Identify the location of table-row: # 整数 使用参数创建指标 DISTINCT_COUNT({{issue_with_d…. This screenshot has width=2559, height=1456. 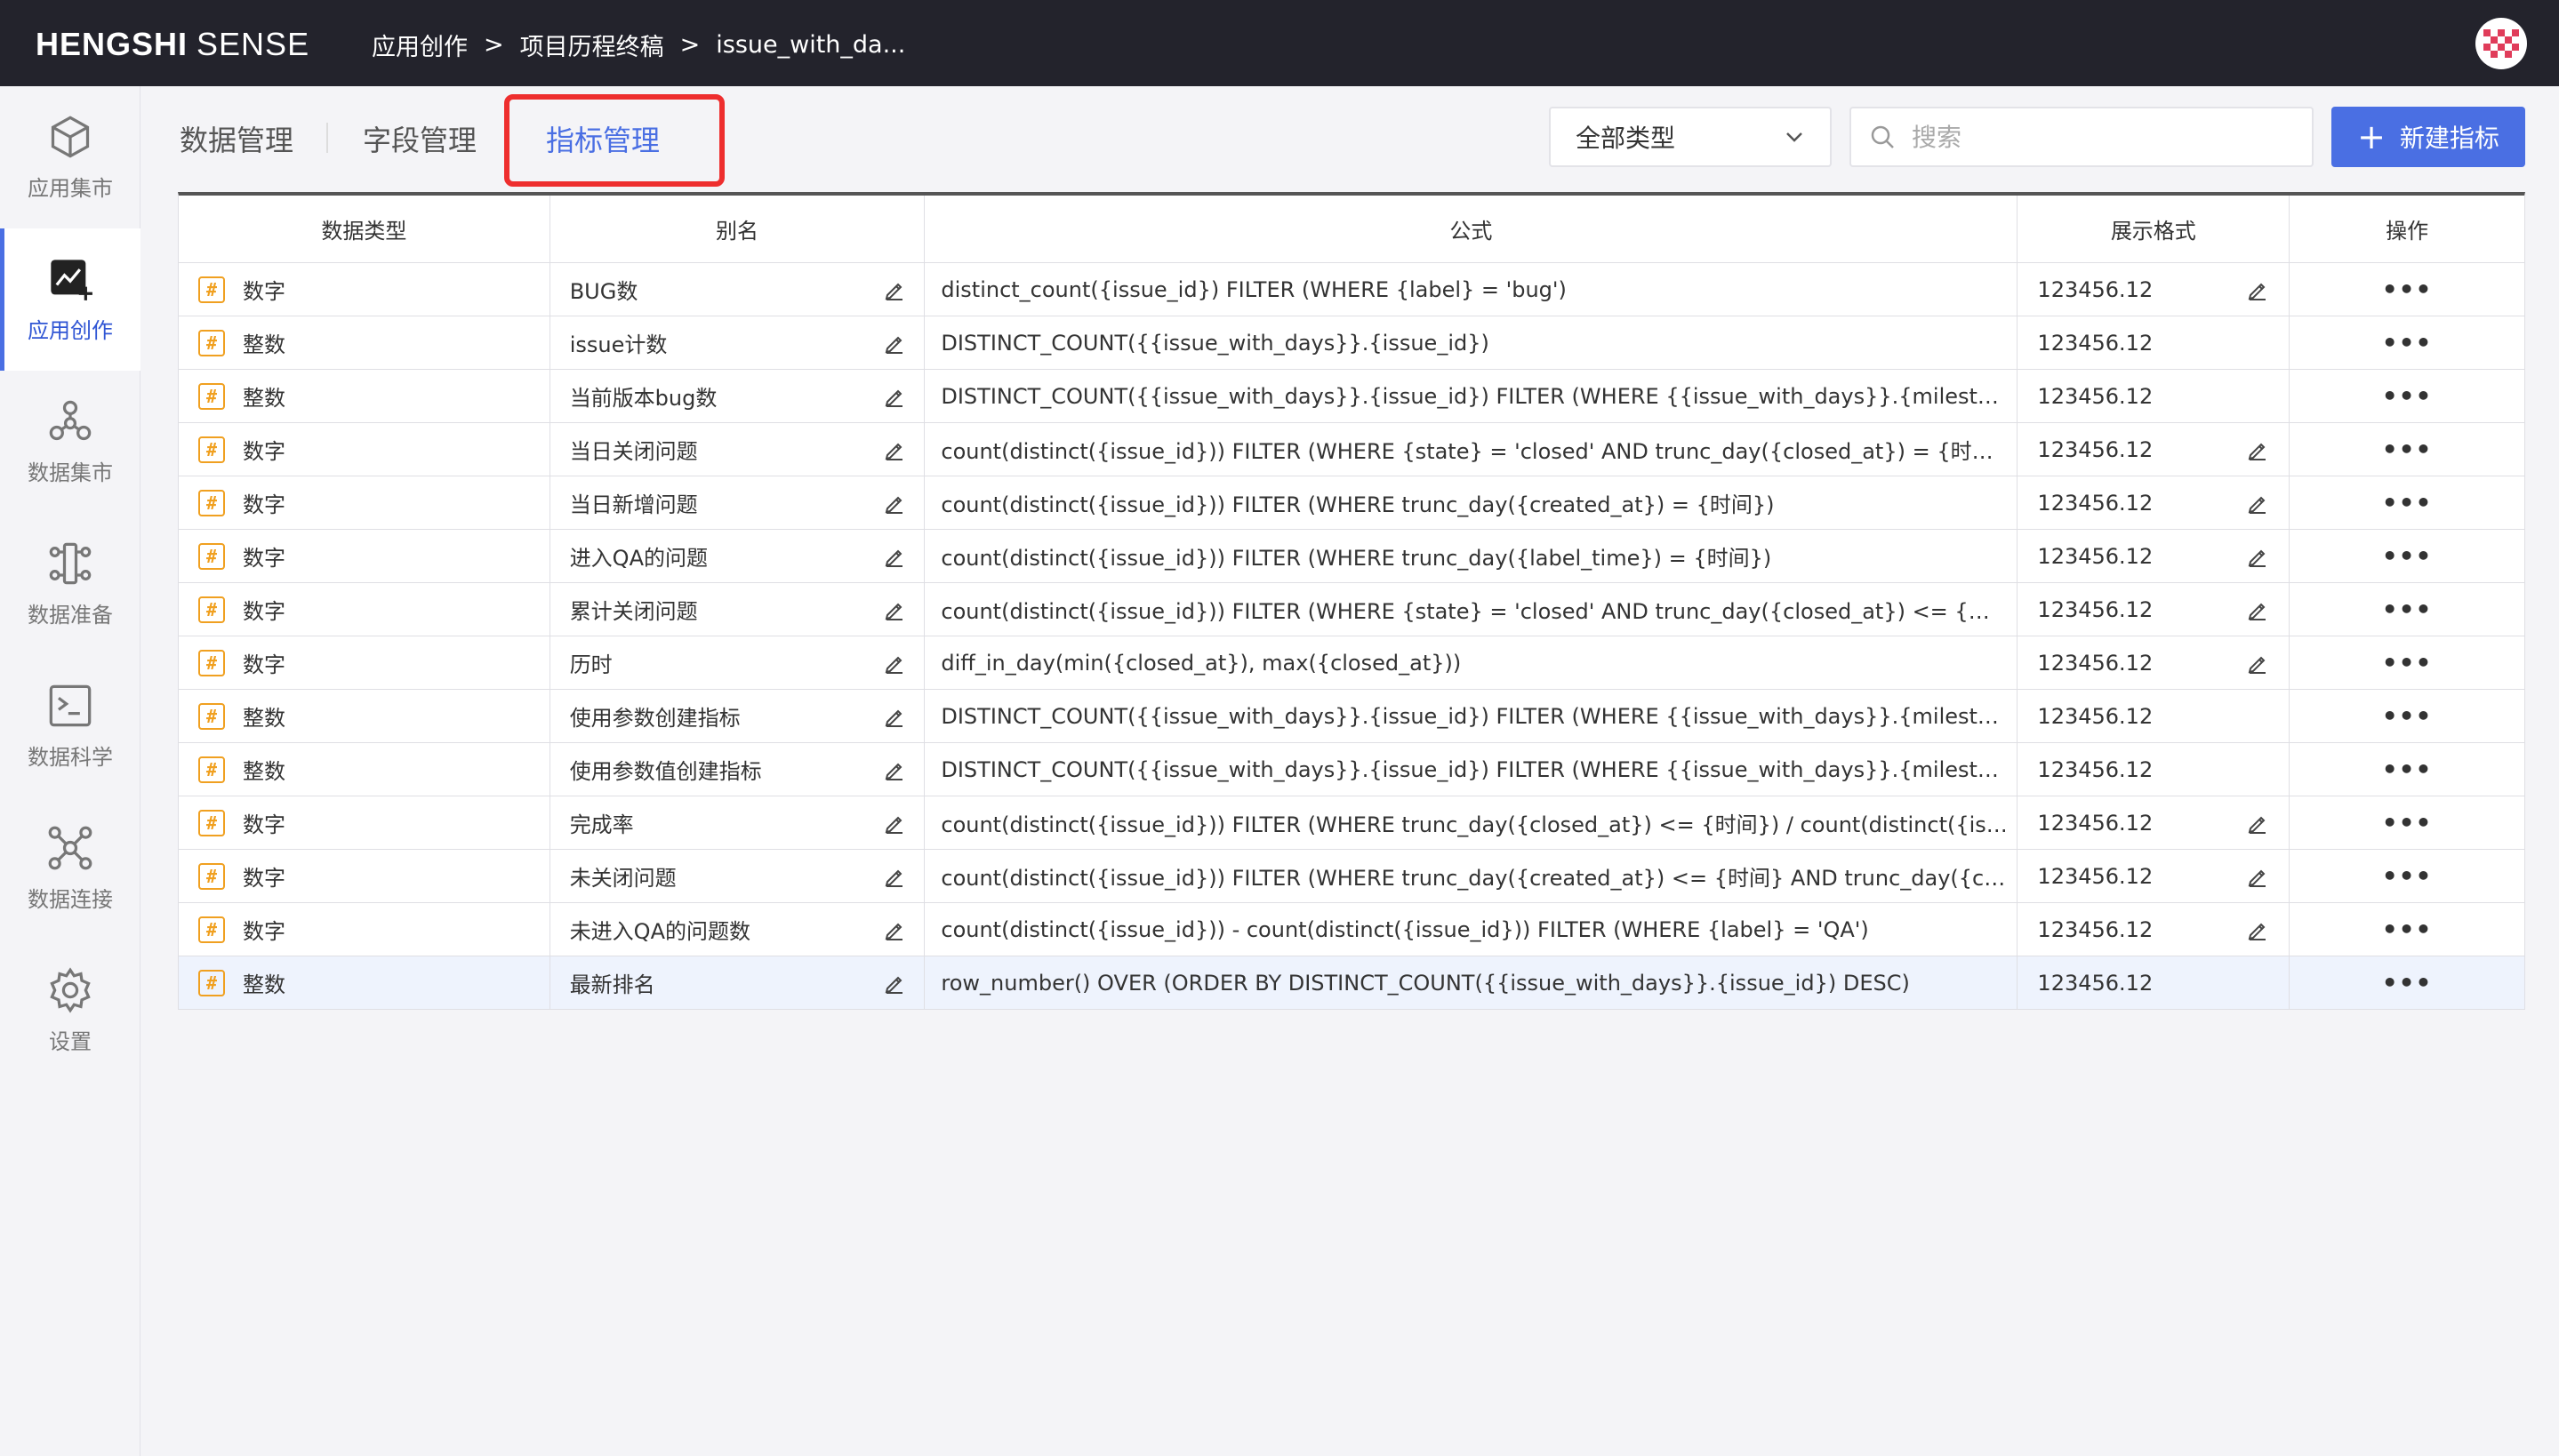
(1351, 716).